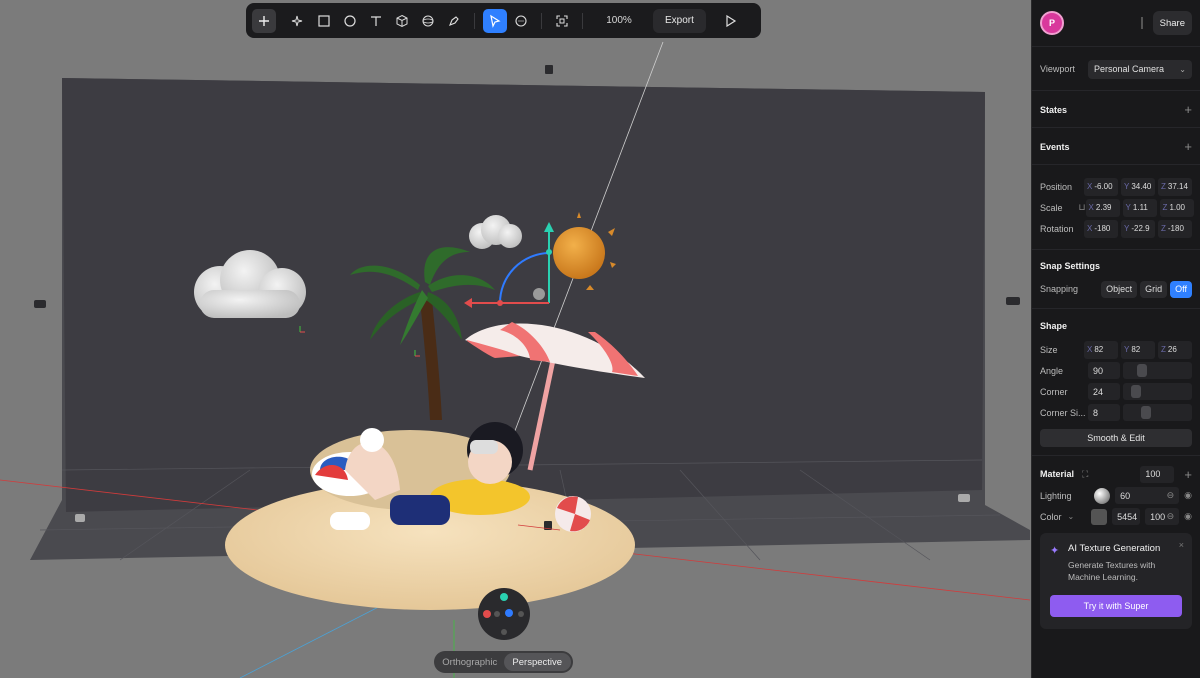 The image size is (1200, 678). What do you see at coordinates (402, 21) in the screenshot?
I see `cube-icon` at bounding box center [402, 21].